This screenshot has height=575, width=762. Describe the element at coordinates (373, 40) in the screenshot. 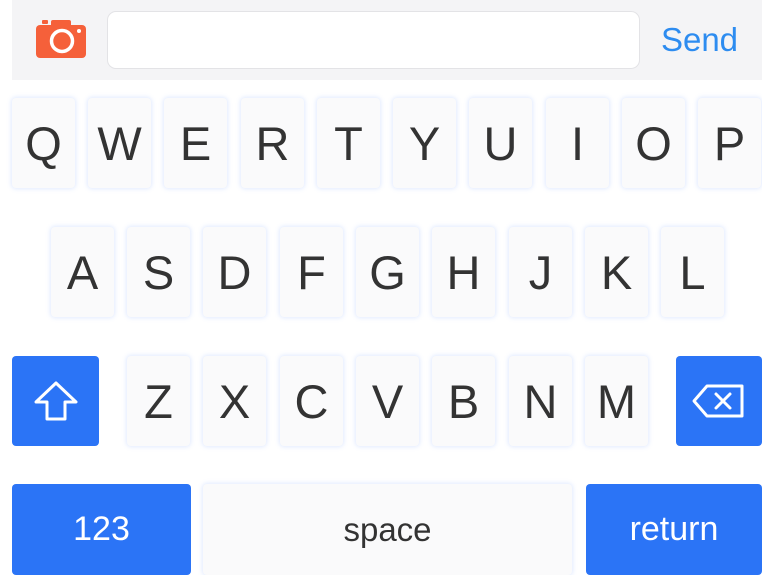

I see `message-input` at that location.